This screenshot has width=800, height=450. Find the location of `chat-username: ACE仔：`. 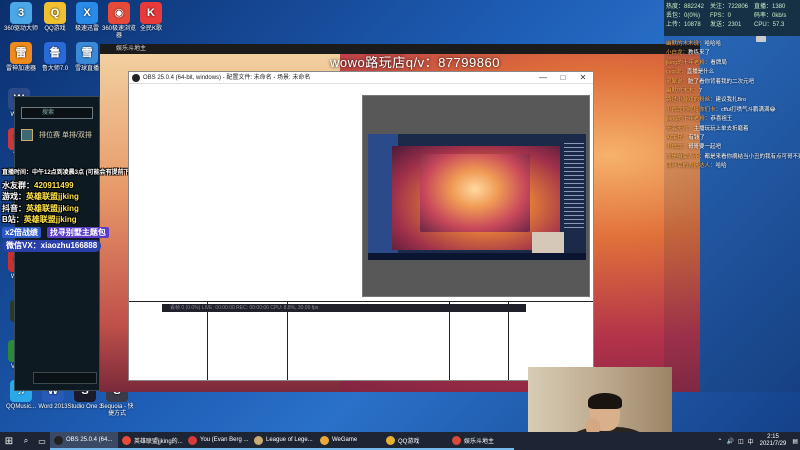

chat-username: ACE仔： is located at coordinates (677, 138).